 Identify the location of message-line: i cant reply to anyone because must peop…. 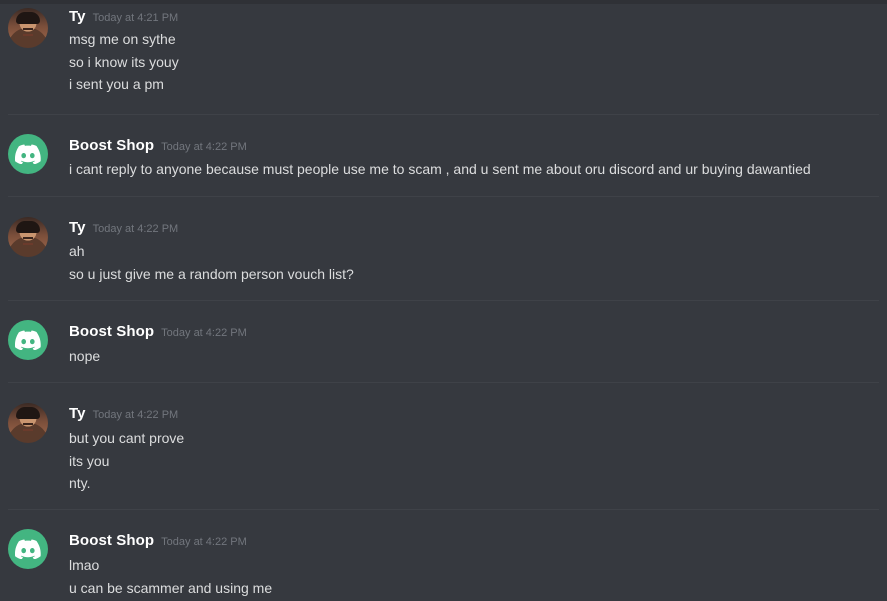
(440, 169).